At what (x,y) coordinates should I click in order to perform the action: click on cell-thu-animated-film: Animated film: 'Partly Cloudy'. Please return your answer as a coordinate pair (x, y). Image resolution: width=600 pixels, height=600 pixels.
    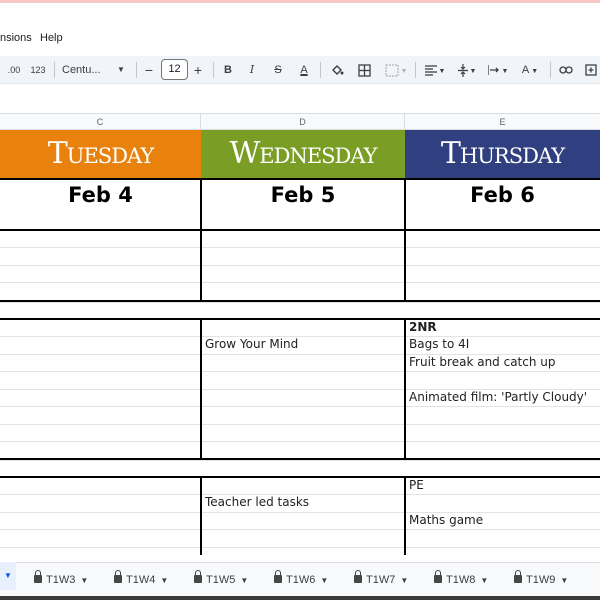
    Looking at the image, I should click on (498, 397).